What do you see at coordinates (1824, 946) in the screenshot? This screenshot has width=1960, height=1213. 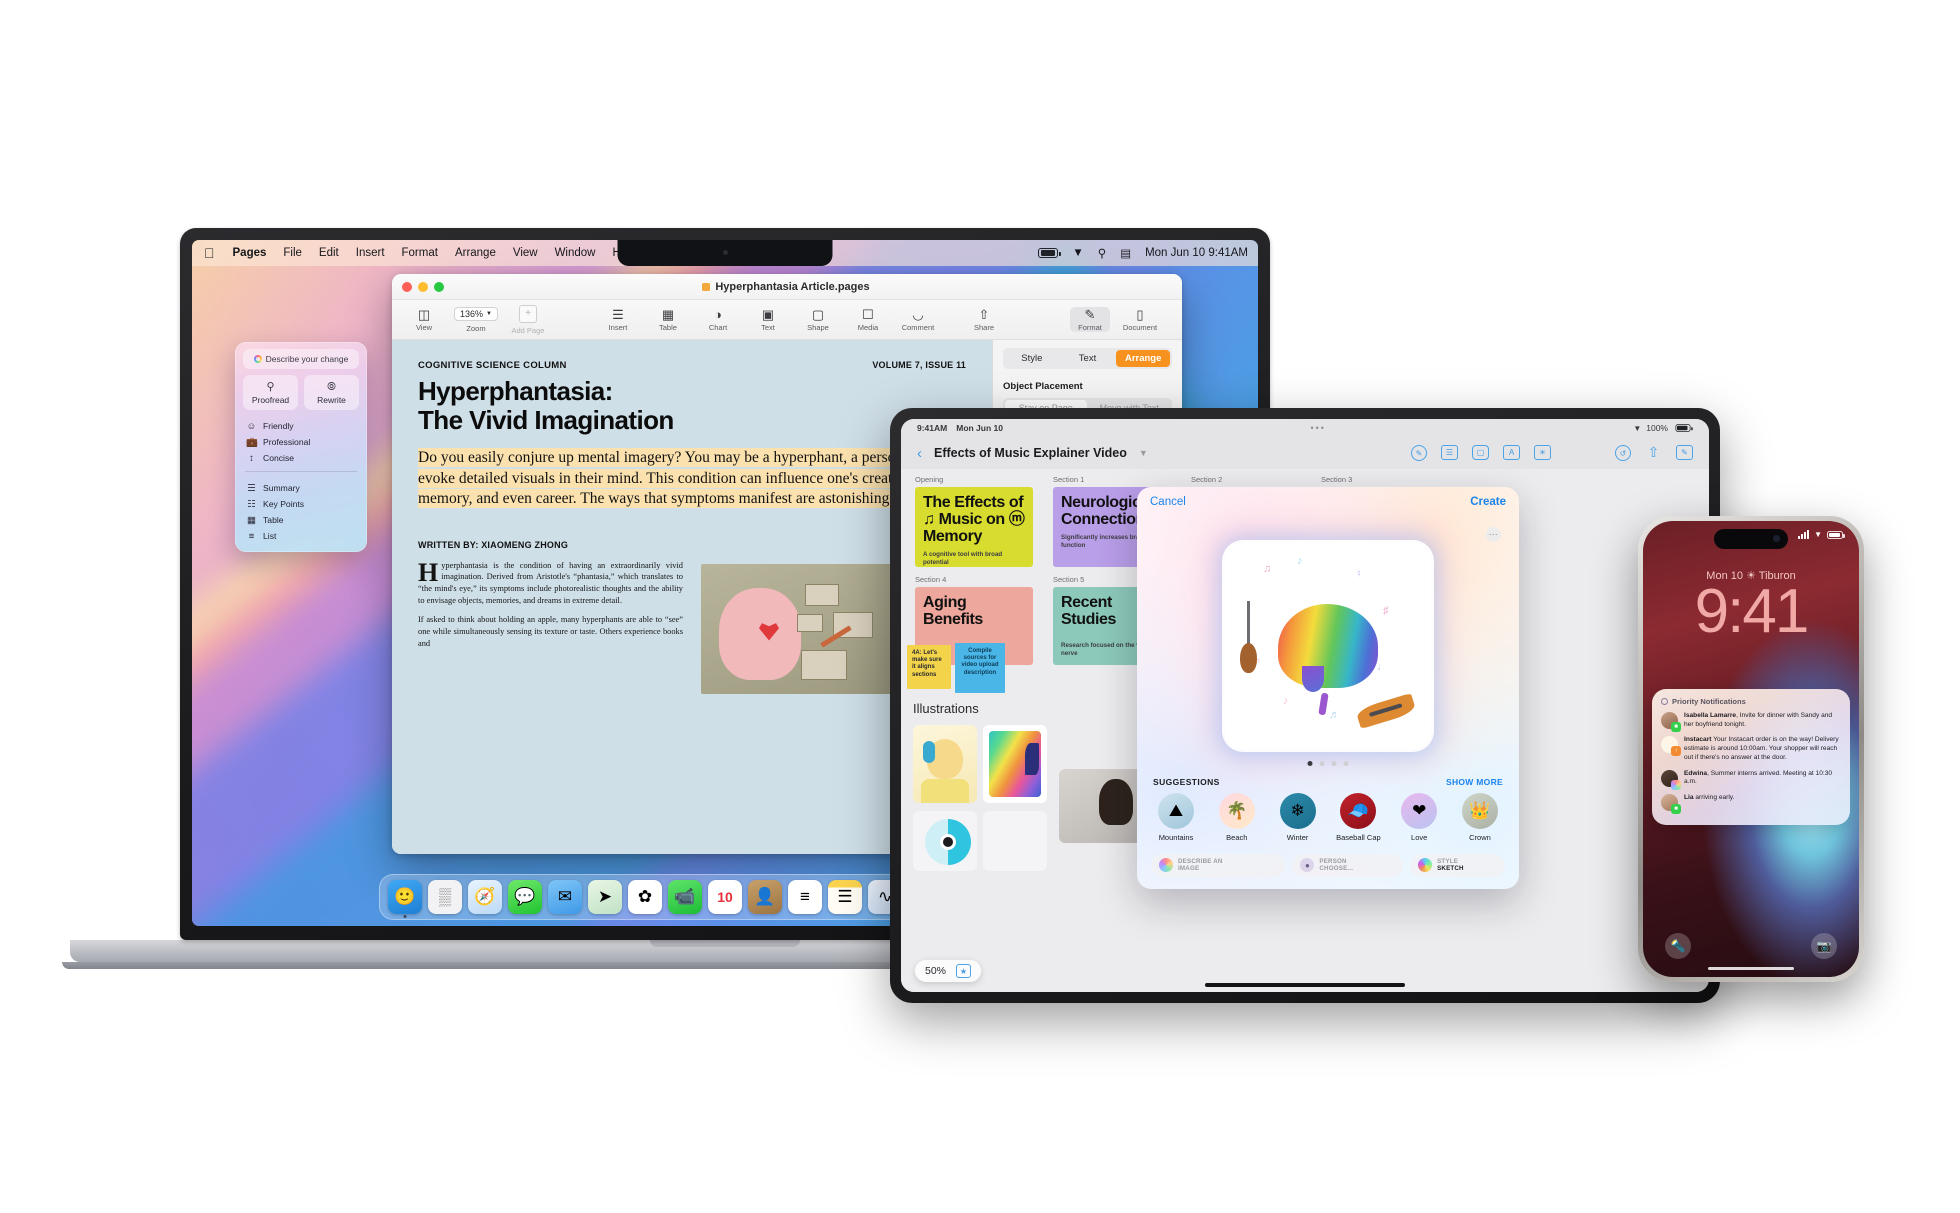 I see `camera-button: 📷` at bounding box center [1824, 946].